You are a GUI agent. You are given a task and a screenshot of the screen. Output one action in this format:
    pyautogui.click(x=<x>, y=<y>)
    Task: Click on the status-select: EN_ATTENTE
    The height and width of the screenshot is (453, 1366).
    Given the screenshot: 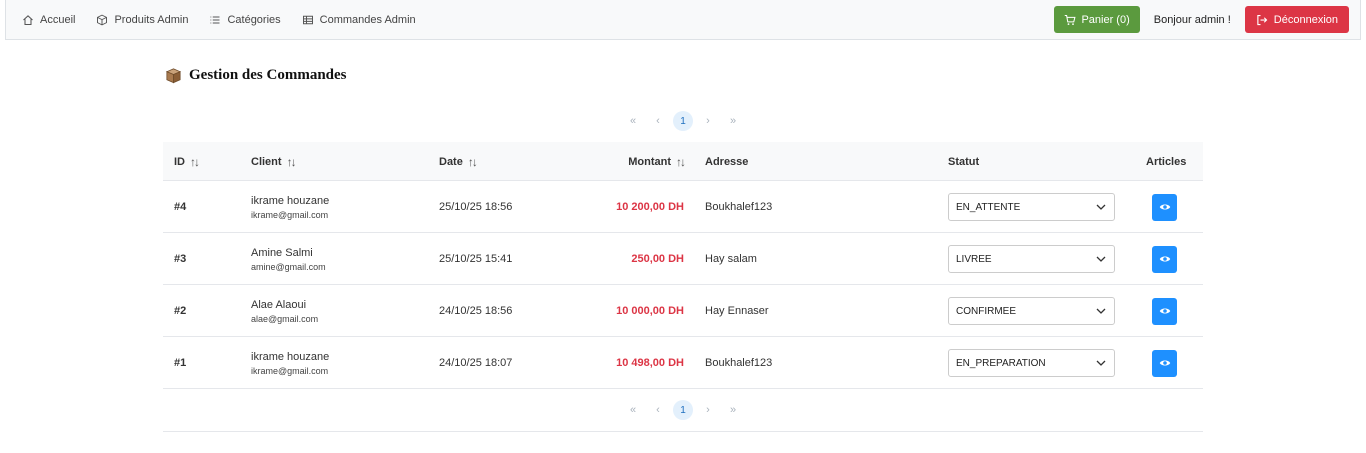 What is the action you would take?
    pyautogui.click(x=1031, y=207)
    